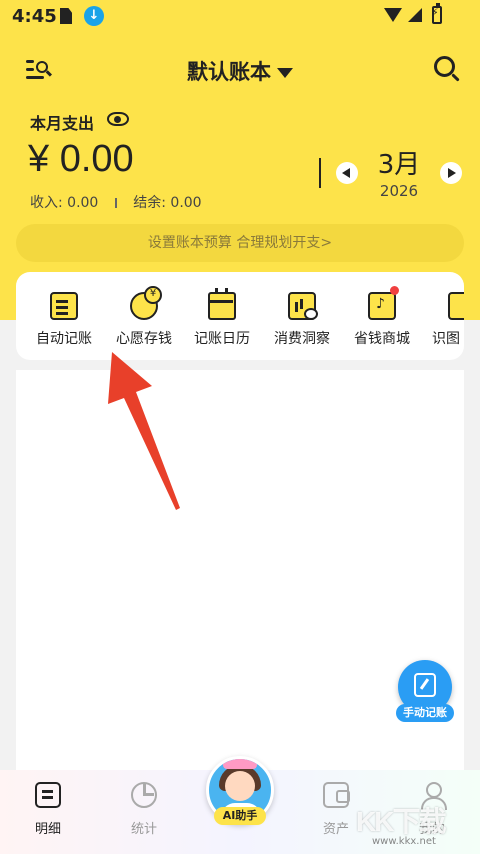  What do you see at coordinates (425, 685) in the screenshot?
I see `edit-icon` at bounding box center [425, 685].